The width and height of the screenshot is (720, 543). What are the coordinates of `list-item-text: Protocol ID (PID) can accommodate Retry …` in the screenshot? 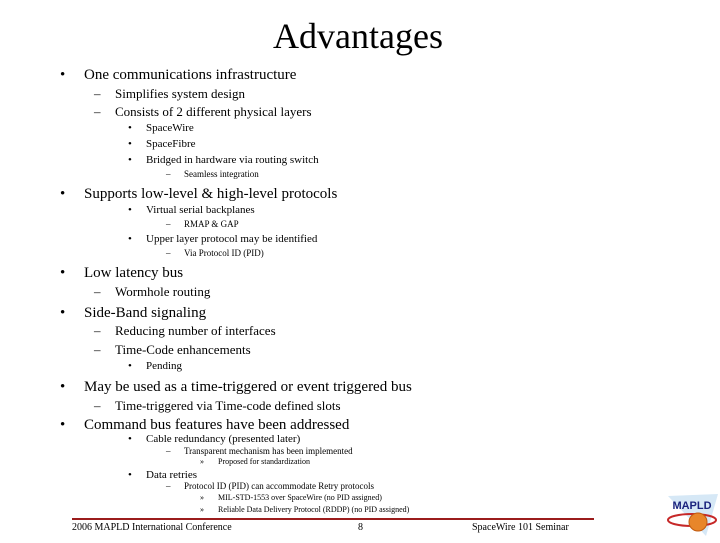 It's located at (279, 486).